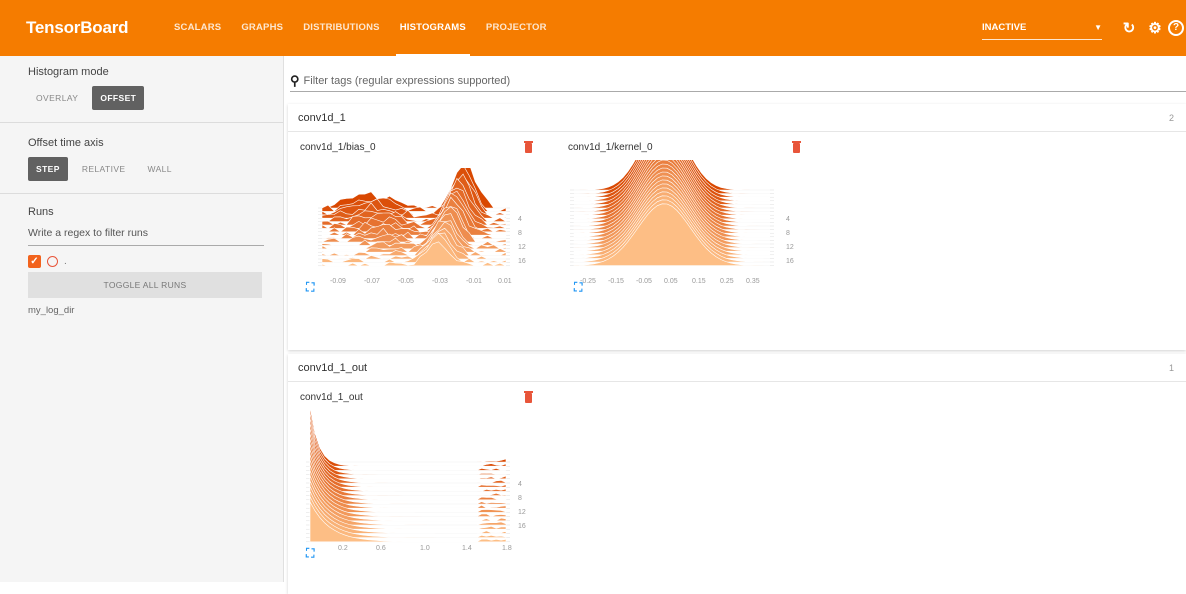 The image size is (1186, 594). I want to click on wall-button: WALL, so click(159, 169).